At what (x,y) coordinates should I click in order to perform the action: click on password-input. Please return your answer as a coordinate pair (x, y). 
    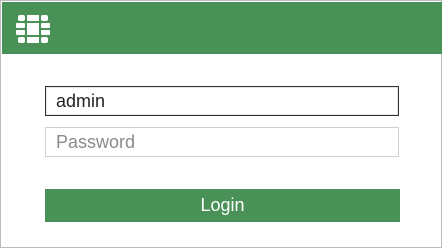
    Looking at the image, I should click on (222, 142).